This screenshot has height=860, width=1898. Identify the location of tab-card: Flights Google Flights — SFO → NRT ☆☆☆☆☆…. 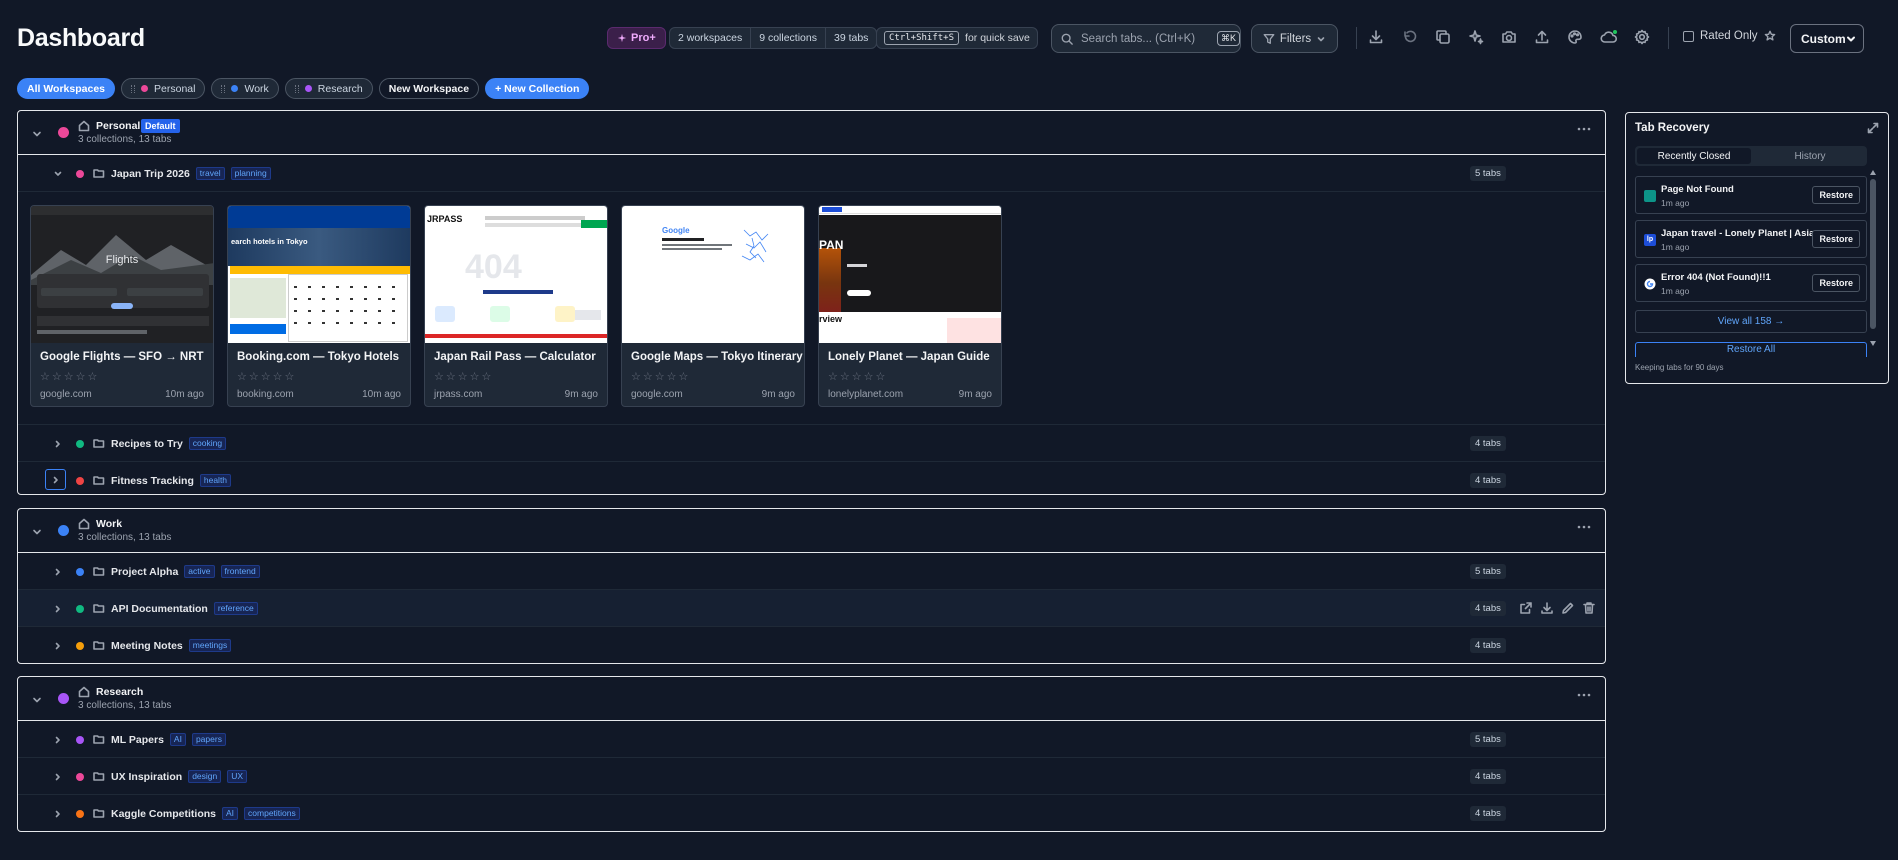
(122, 306).